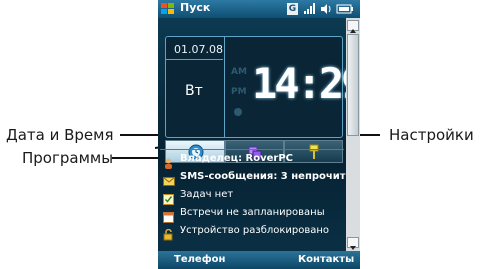 This screenshot has width=484, height=269. Describe the element at coordinates (292, 9) in the screenshot. I see `network-icon: G` at that location.